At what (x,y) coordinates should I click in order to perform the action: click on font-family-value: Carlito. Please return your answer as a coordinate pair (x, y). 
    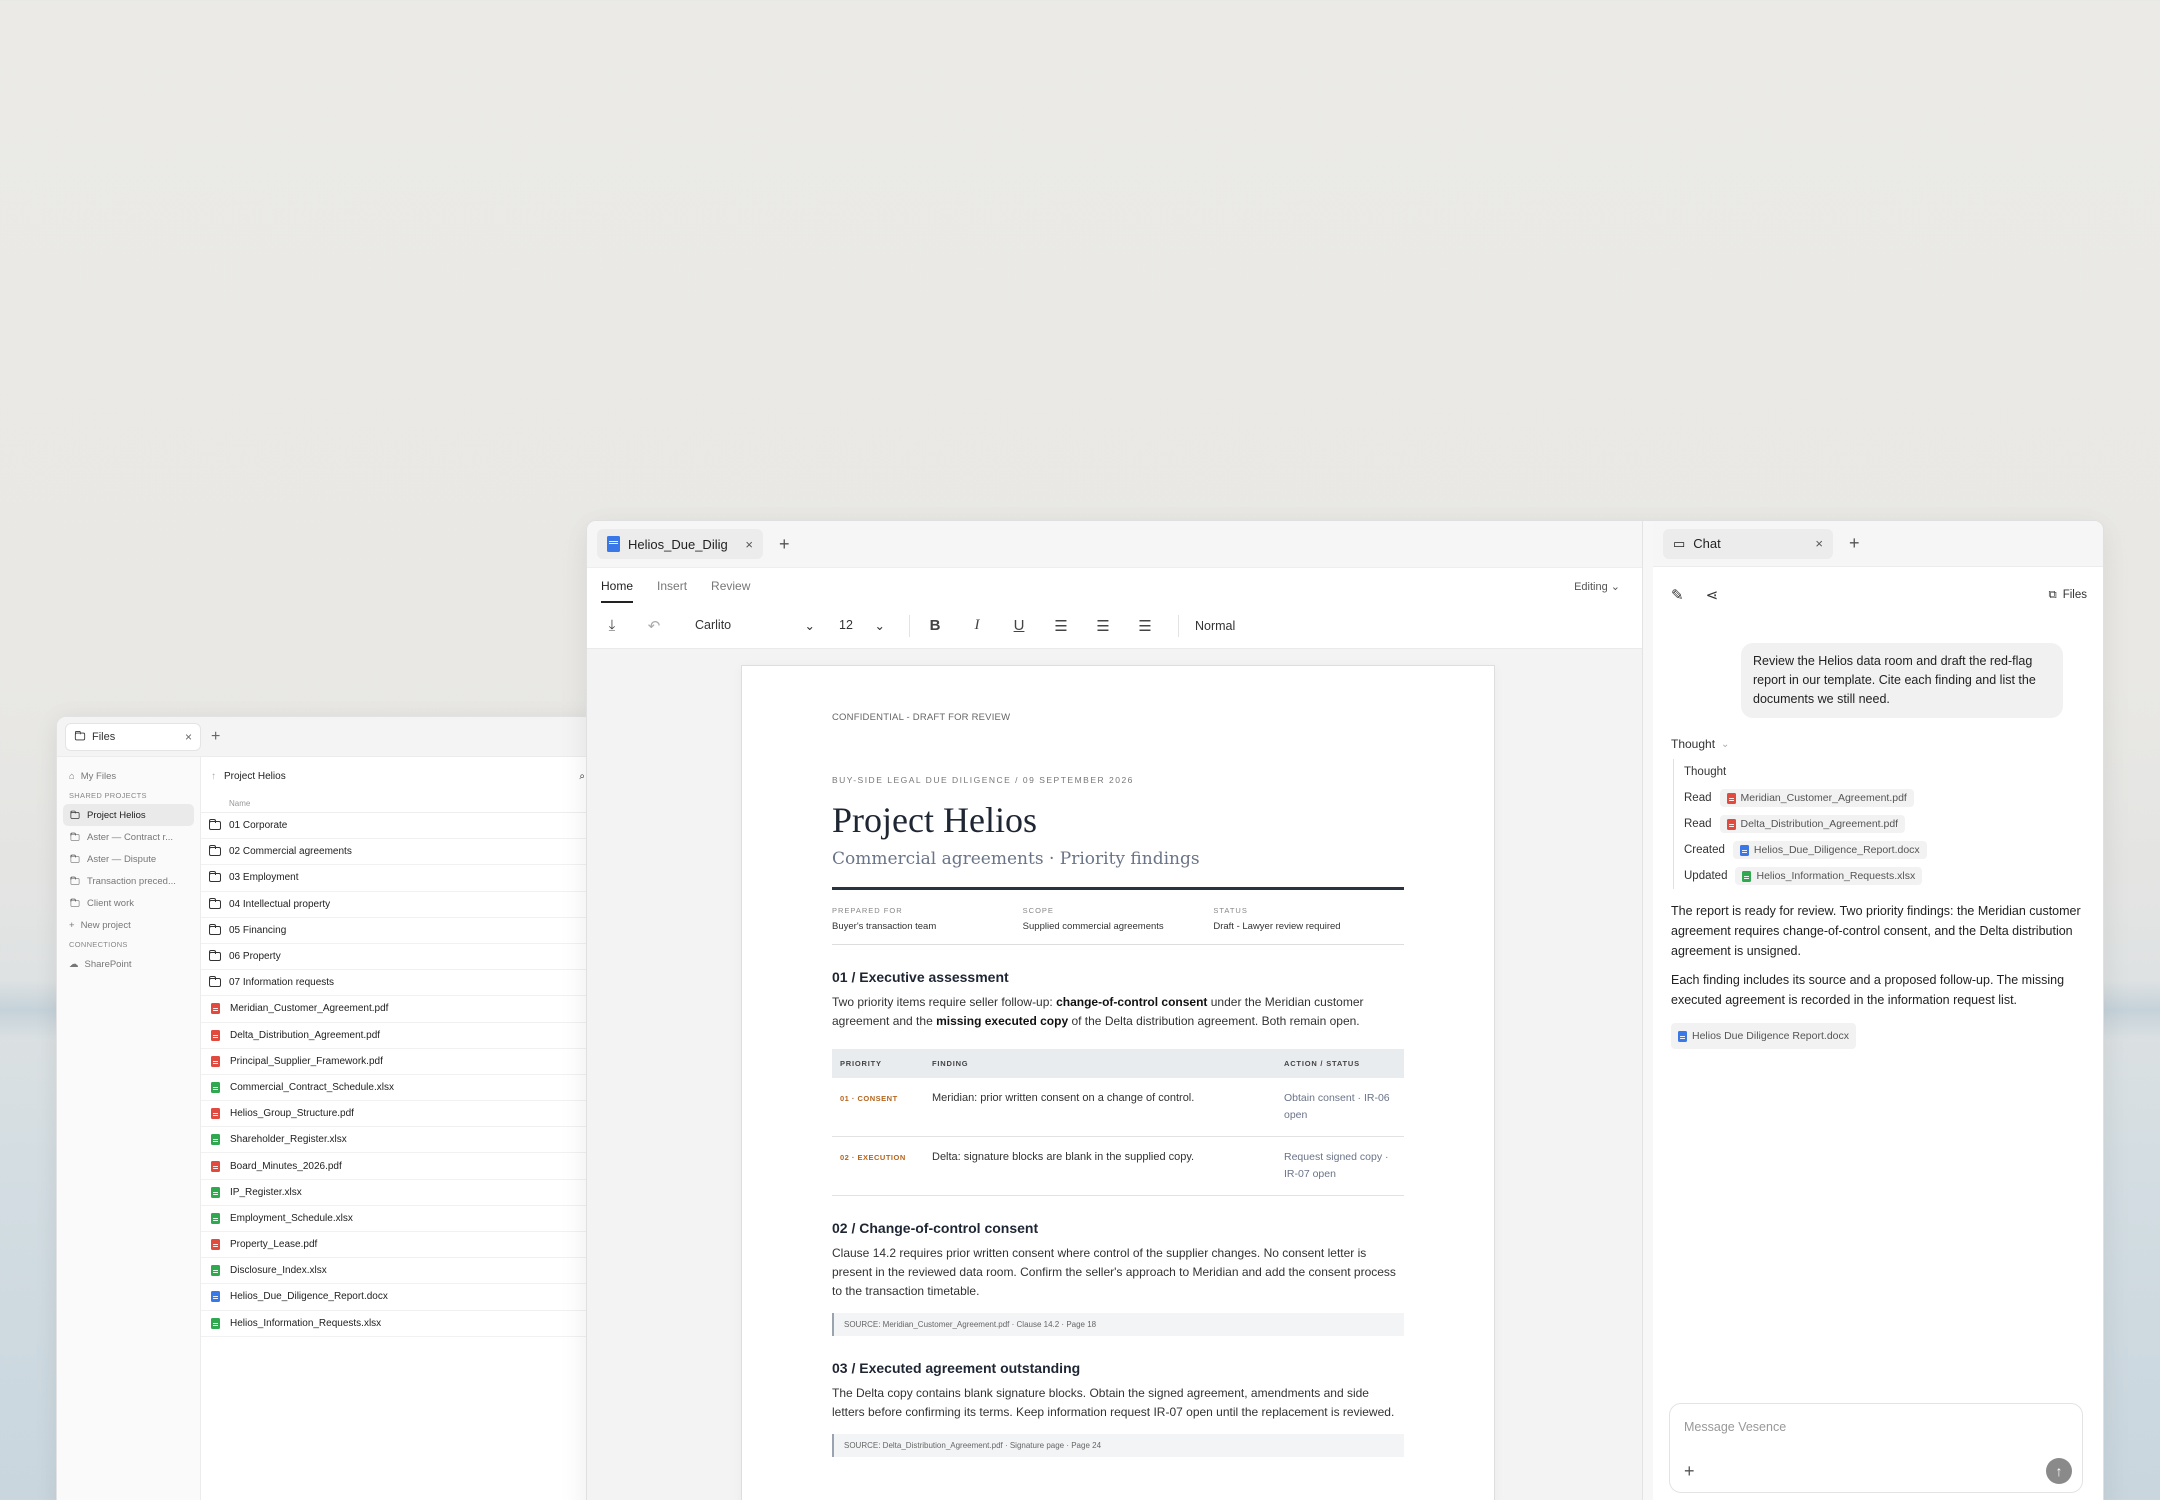
    Looking at the image, I should click on (713, 625).